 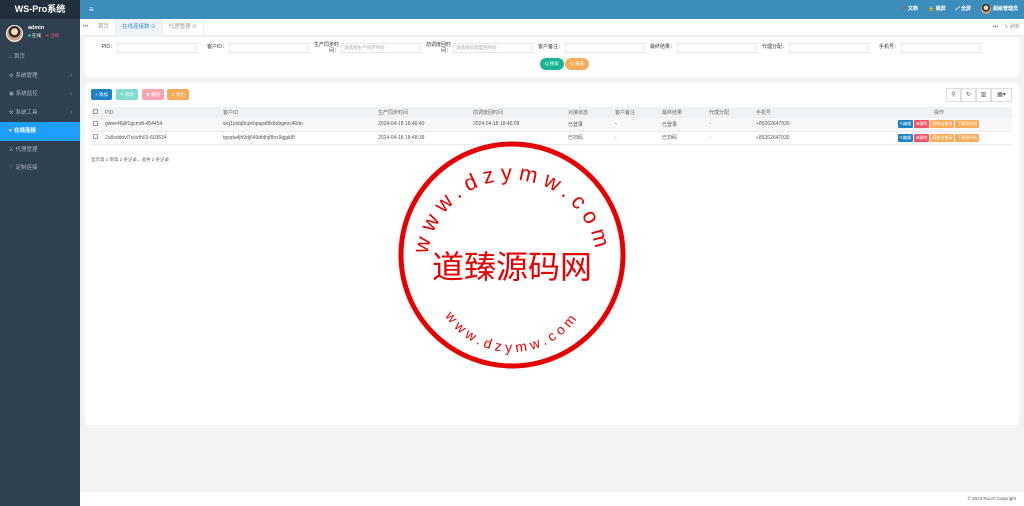 What do you see at coordinates (636, 125) in the screenshot?
I see `cell-note: -` at bounding box center [636, 125].